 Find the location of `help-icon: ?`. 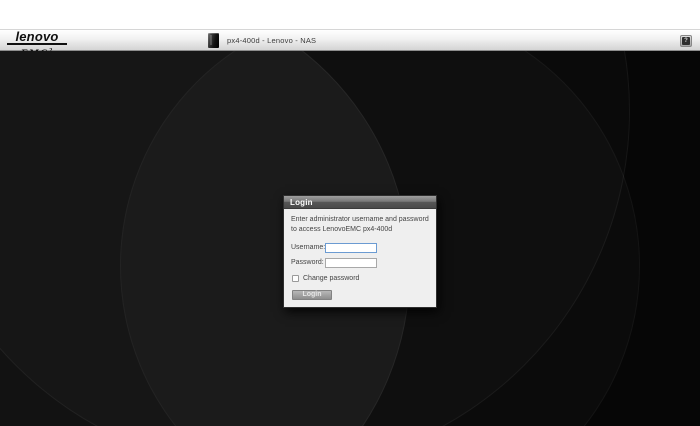

help-icon: ? is located at coordinates (686, 41).